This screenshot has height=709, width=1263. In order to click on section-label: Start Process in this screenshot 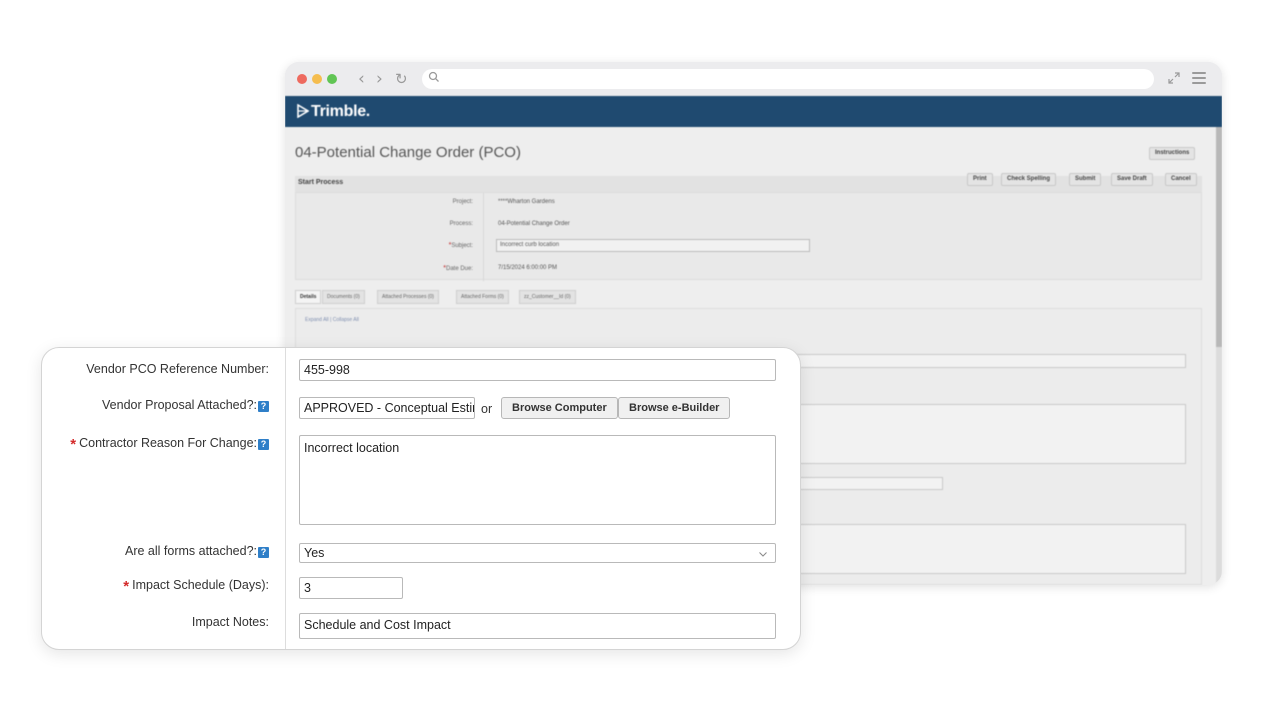, I will do `click(321, 182)`.